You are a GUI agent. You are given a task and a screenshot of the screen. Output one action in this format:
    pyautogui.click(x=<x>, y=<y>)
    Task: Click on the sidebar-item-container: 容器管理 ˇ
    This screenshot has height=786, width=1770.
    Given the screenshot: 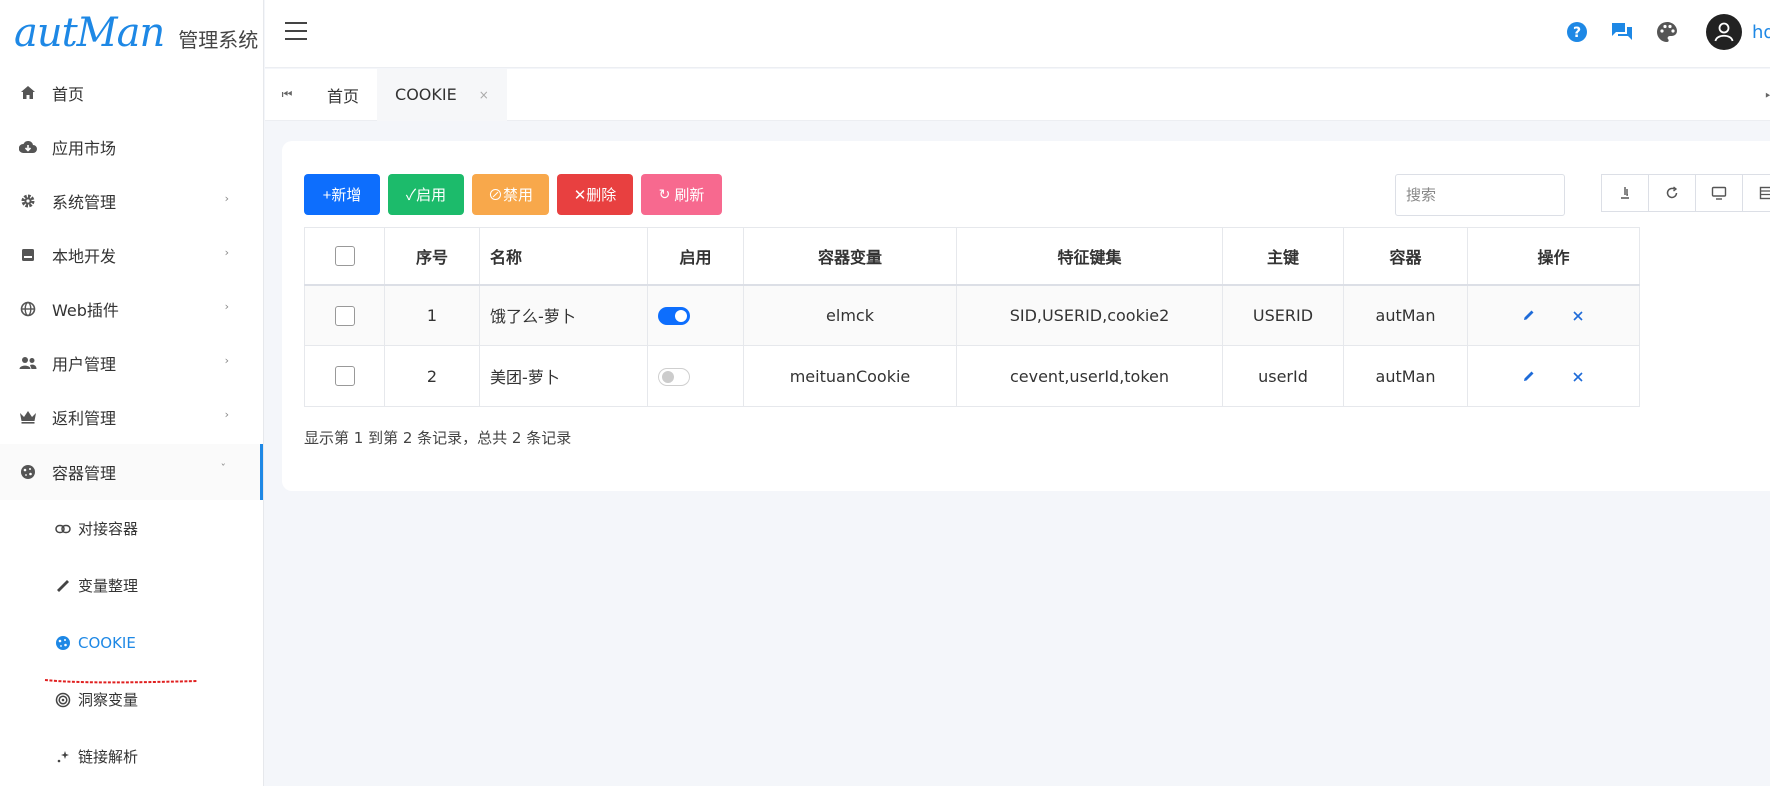 What is the action you would take?
    pyautogui.click(x=131, y=472)
    